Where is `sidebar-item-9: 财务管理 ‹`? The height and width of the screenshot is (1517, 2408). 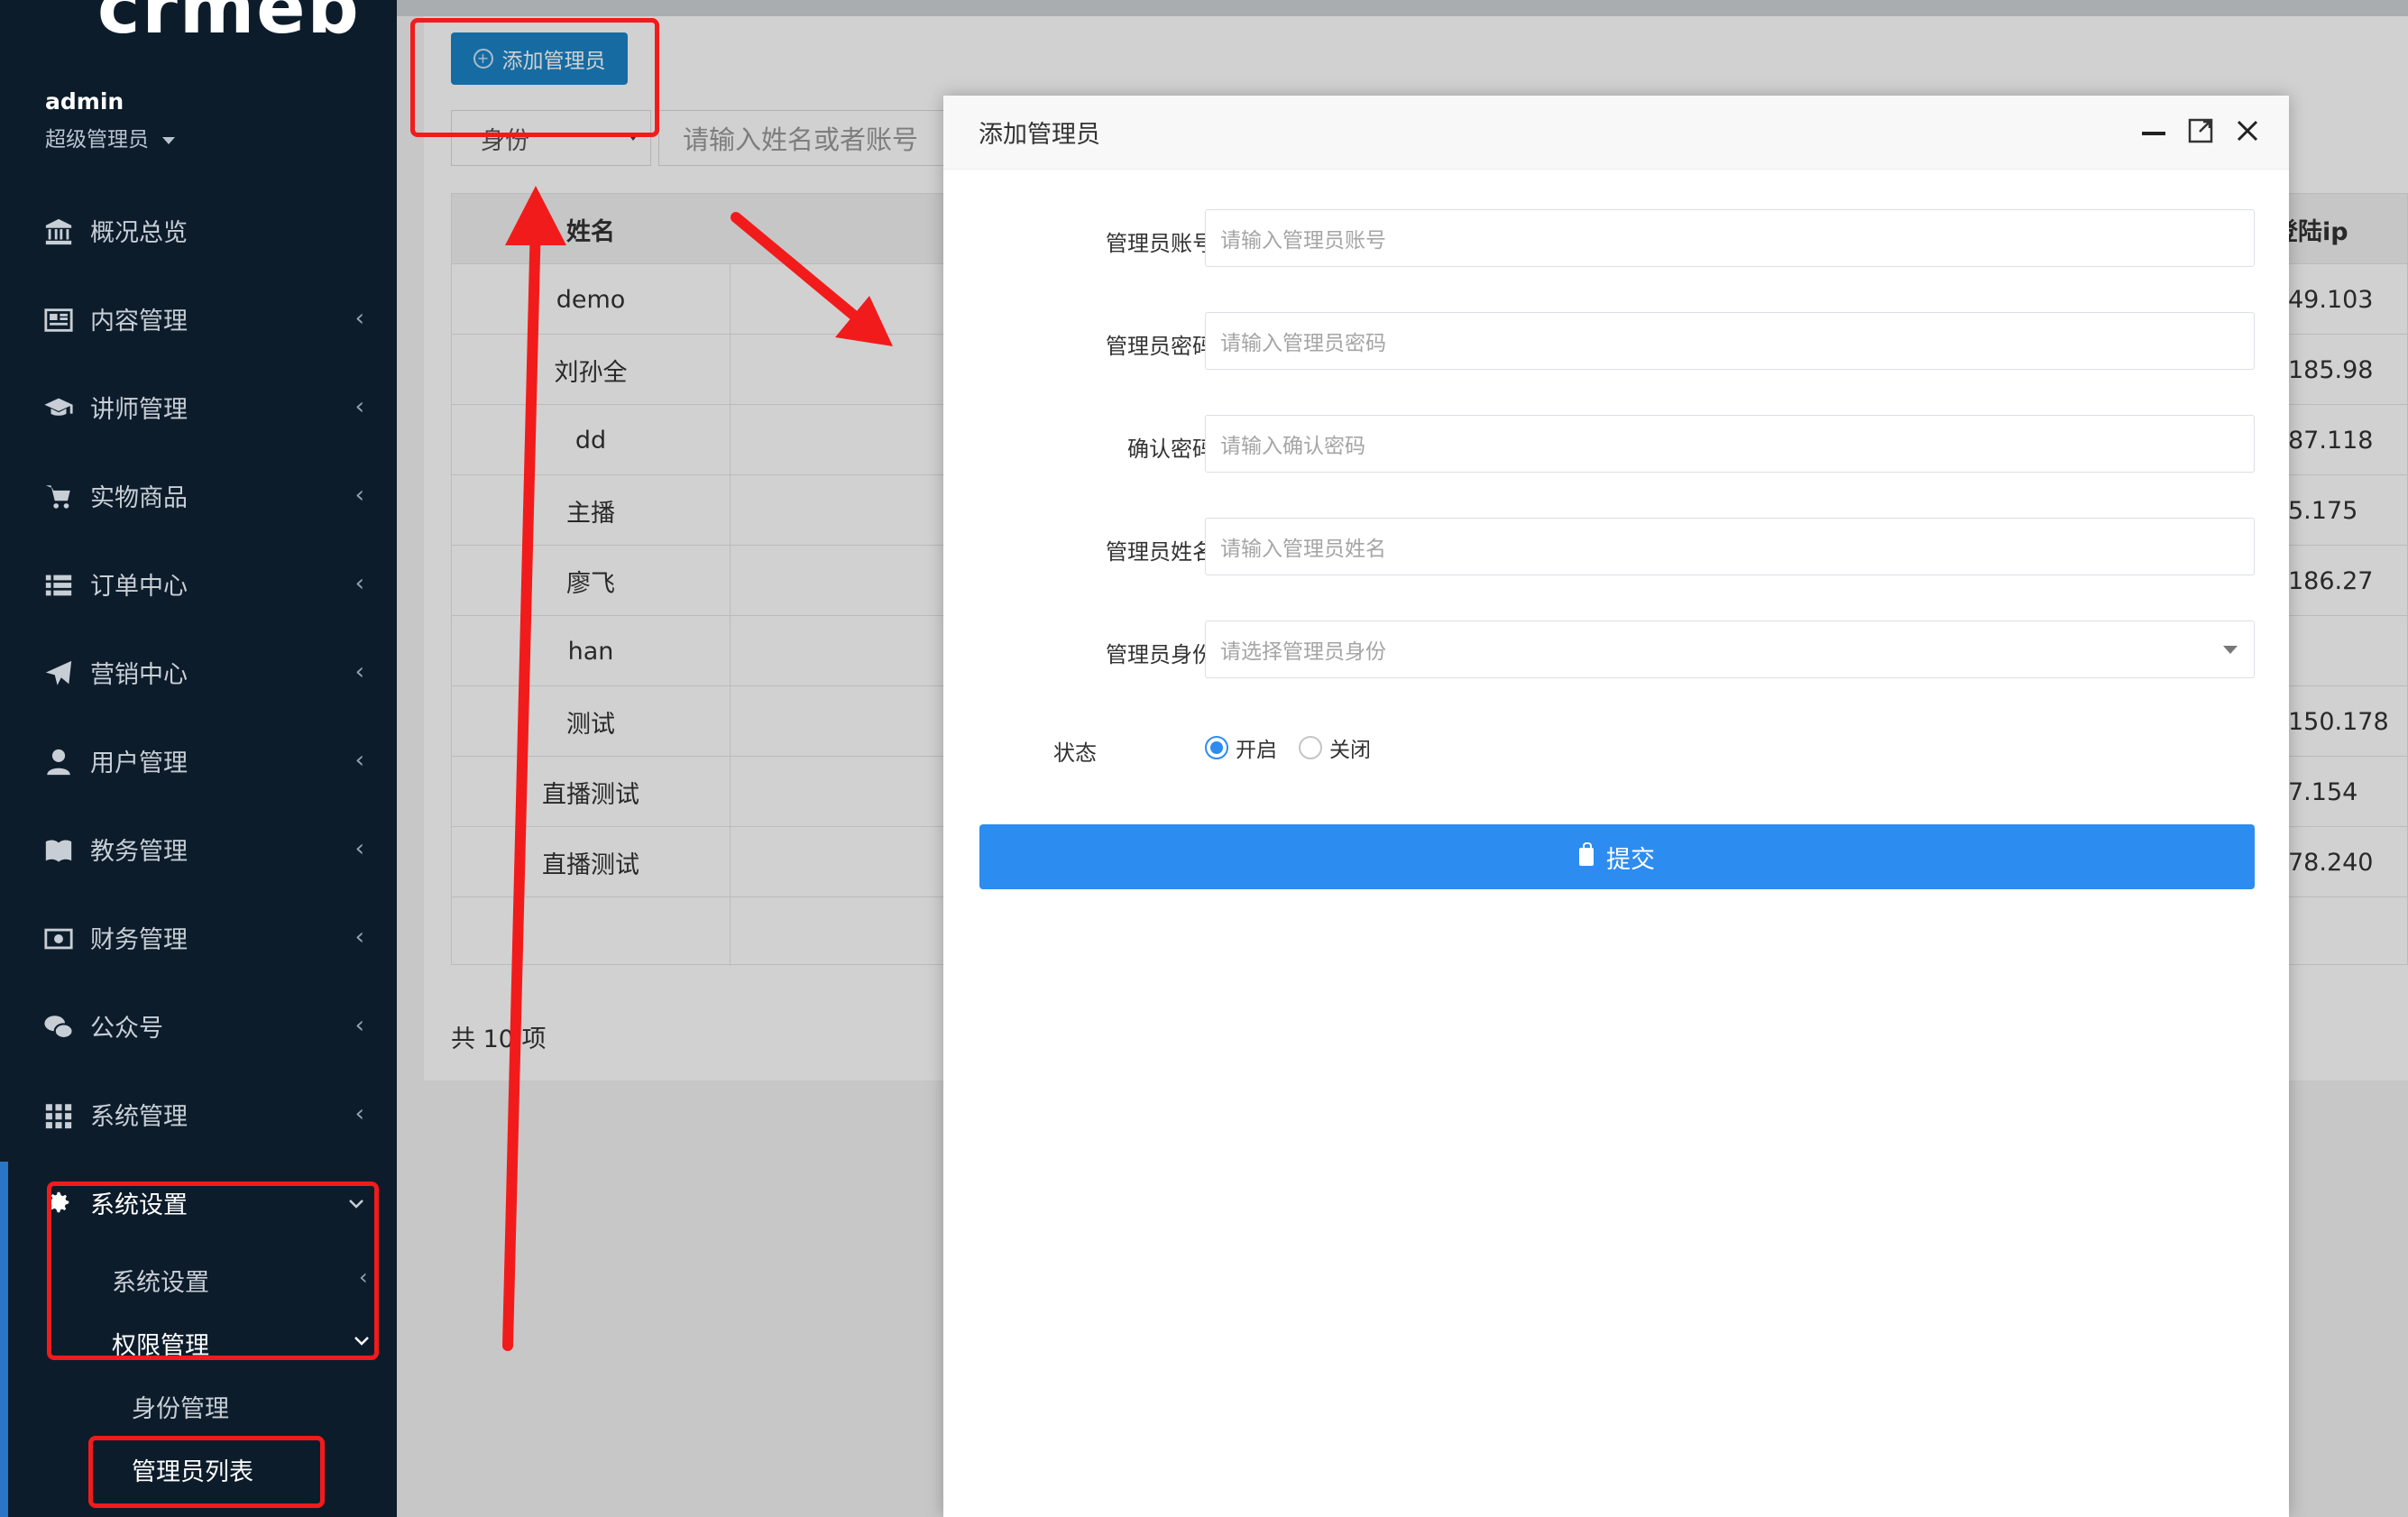
sidebar-item-9: 财务管理 ‹ is located at coordinates (198, 937).